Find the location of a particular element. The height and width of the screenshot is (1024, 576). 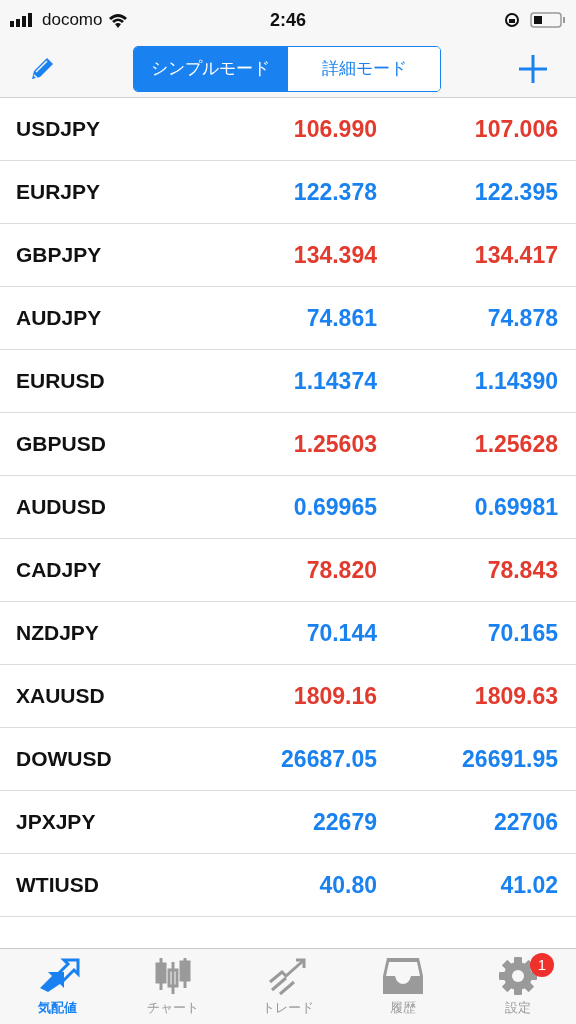

ask-price: 1.14390 is located at coordinates (515, 381).